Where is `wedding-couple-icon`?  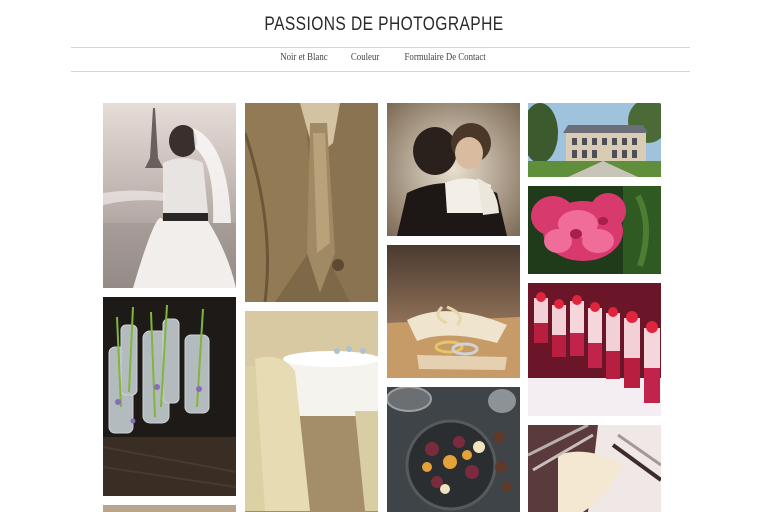
wedding-couple-icon is located at coordinates (453, 169).